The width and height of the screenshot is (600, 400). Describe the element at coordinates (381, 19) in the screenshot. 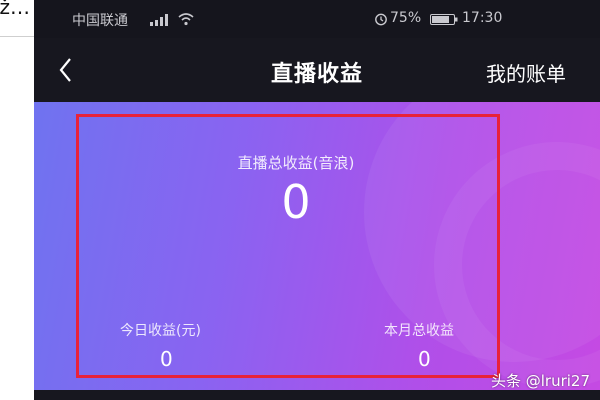

I see `alarm-icon` at that location.